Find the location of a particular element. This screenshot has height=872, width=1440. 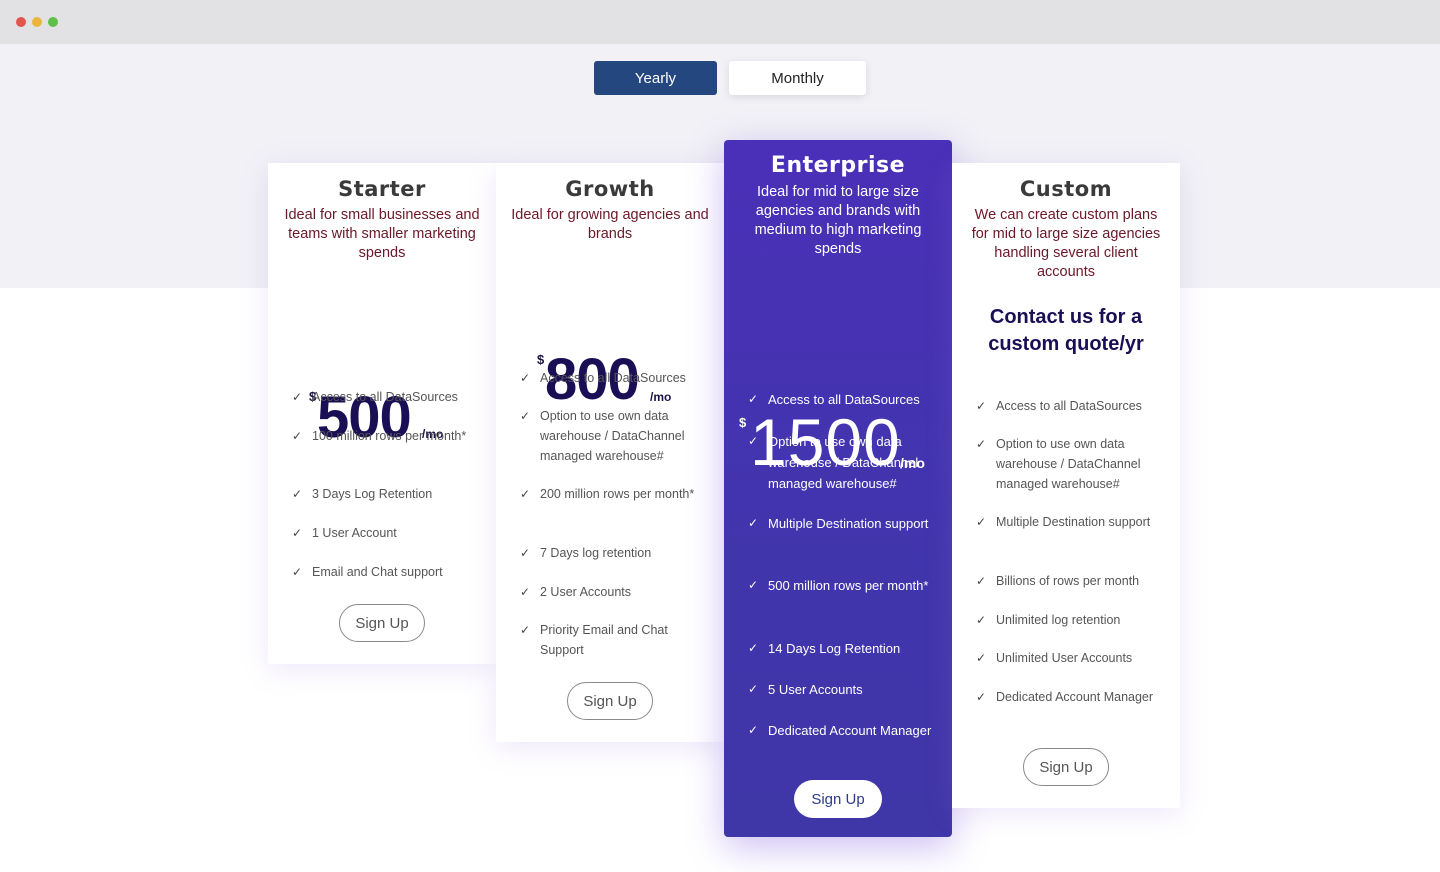

feature-item: ✓ Unlimited User Accounts is located at coordinates (1071, 658).